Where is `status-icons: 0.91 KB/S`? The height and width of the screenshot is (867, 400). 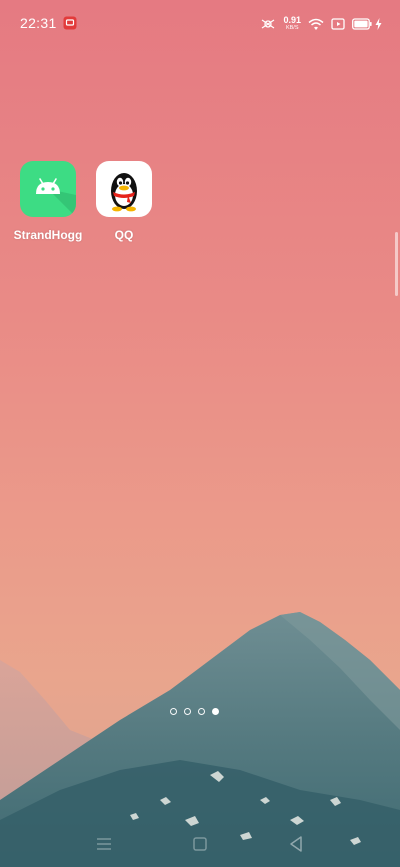
status-icons: 0.91 KB/S is located at coordinates (321, 24).